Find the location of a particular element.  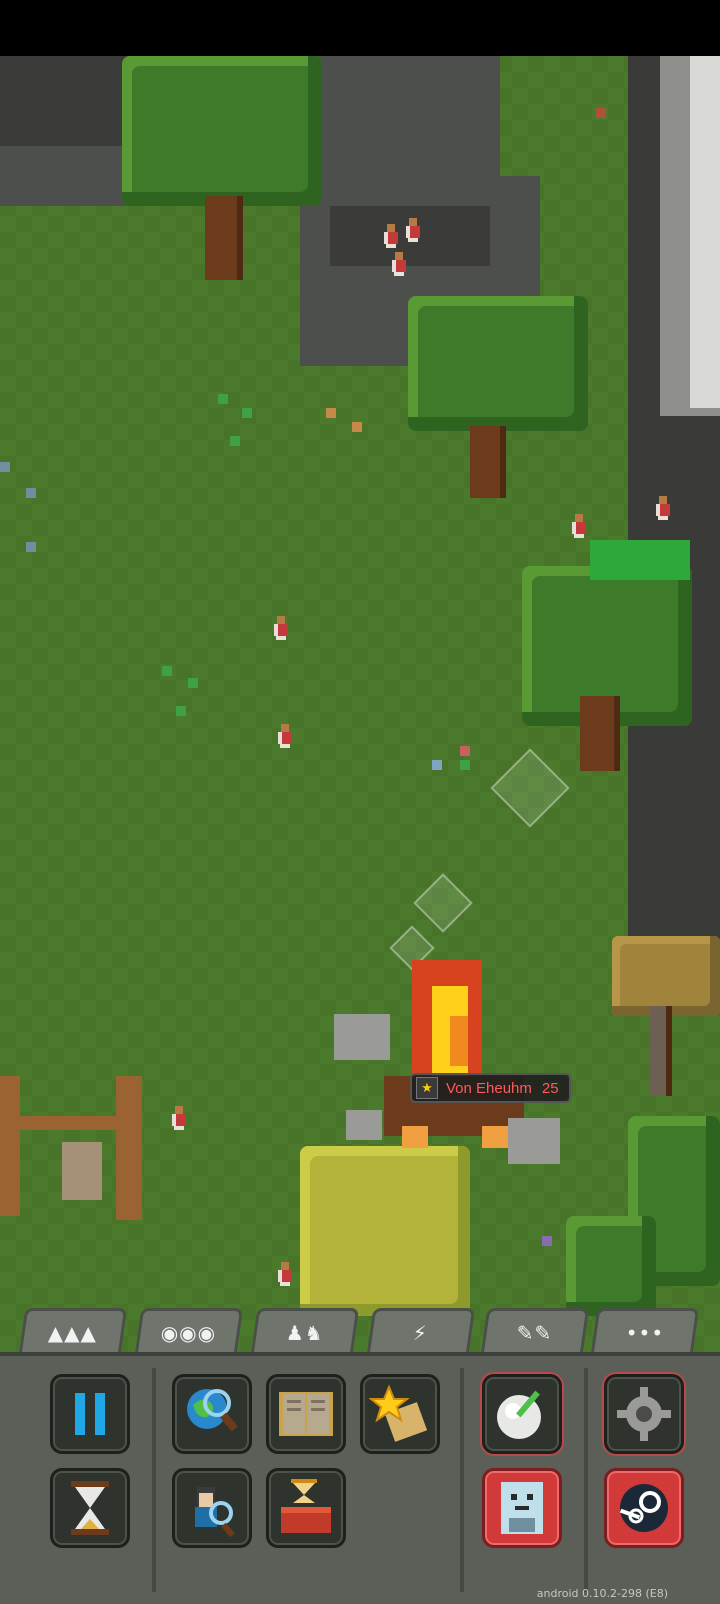

unit-name: Von Eheuhm is located at coordinates (489, 1088).